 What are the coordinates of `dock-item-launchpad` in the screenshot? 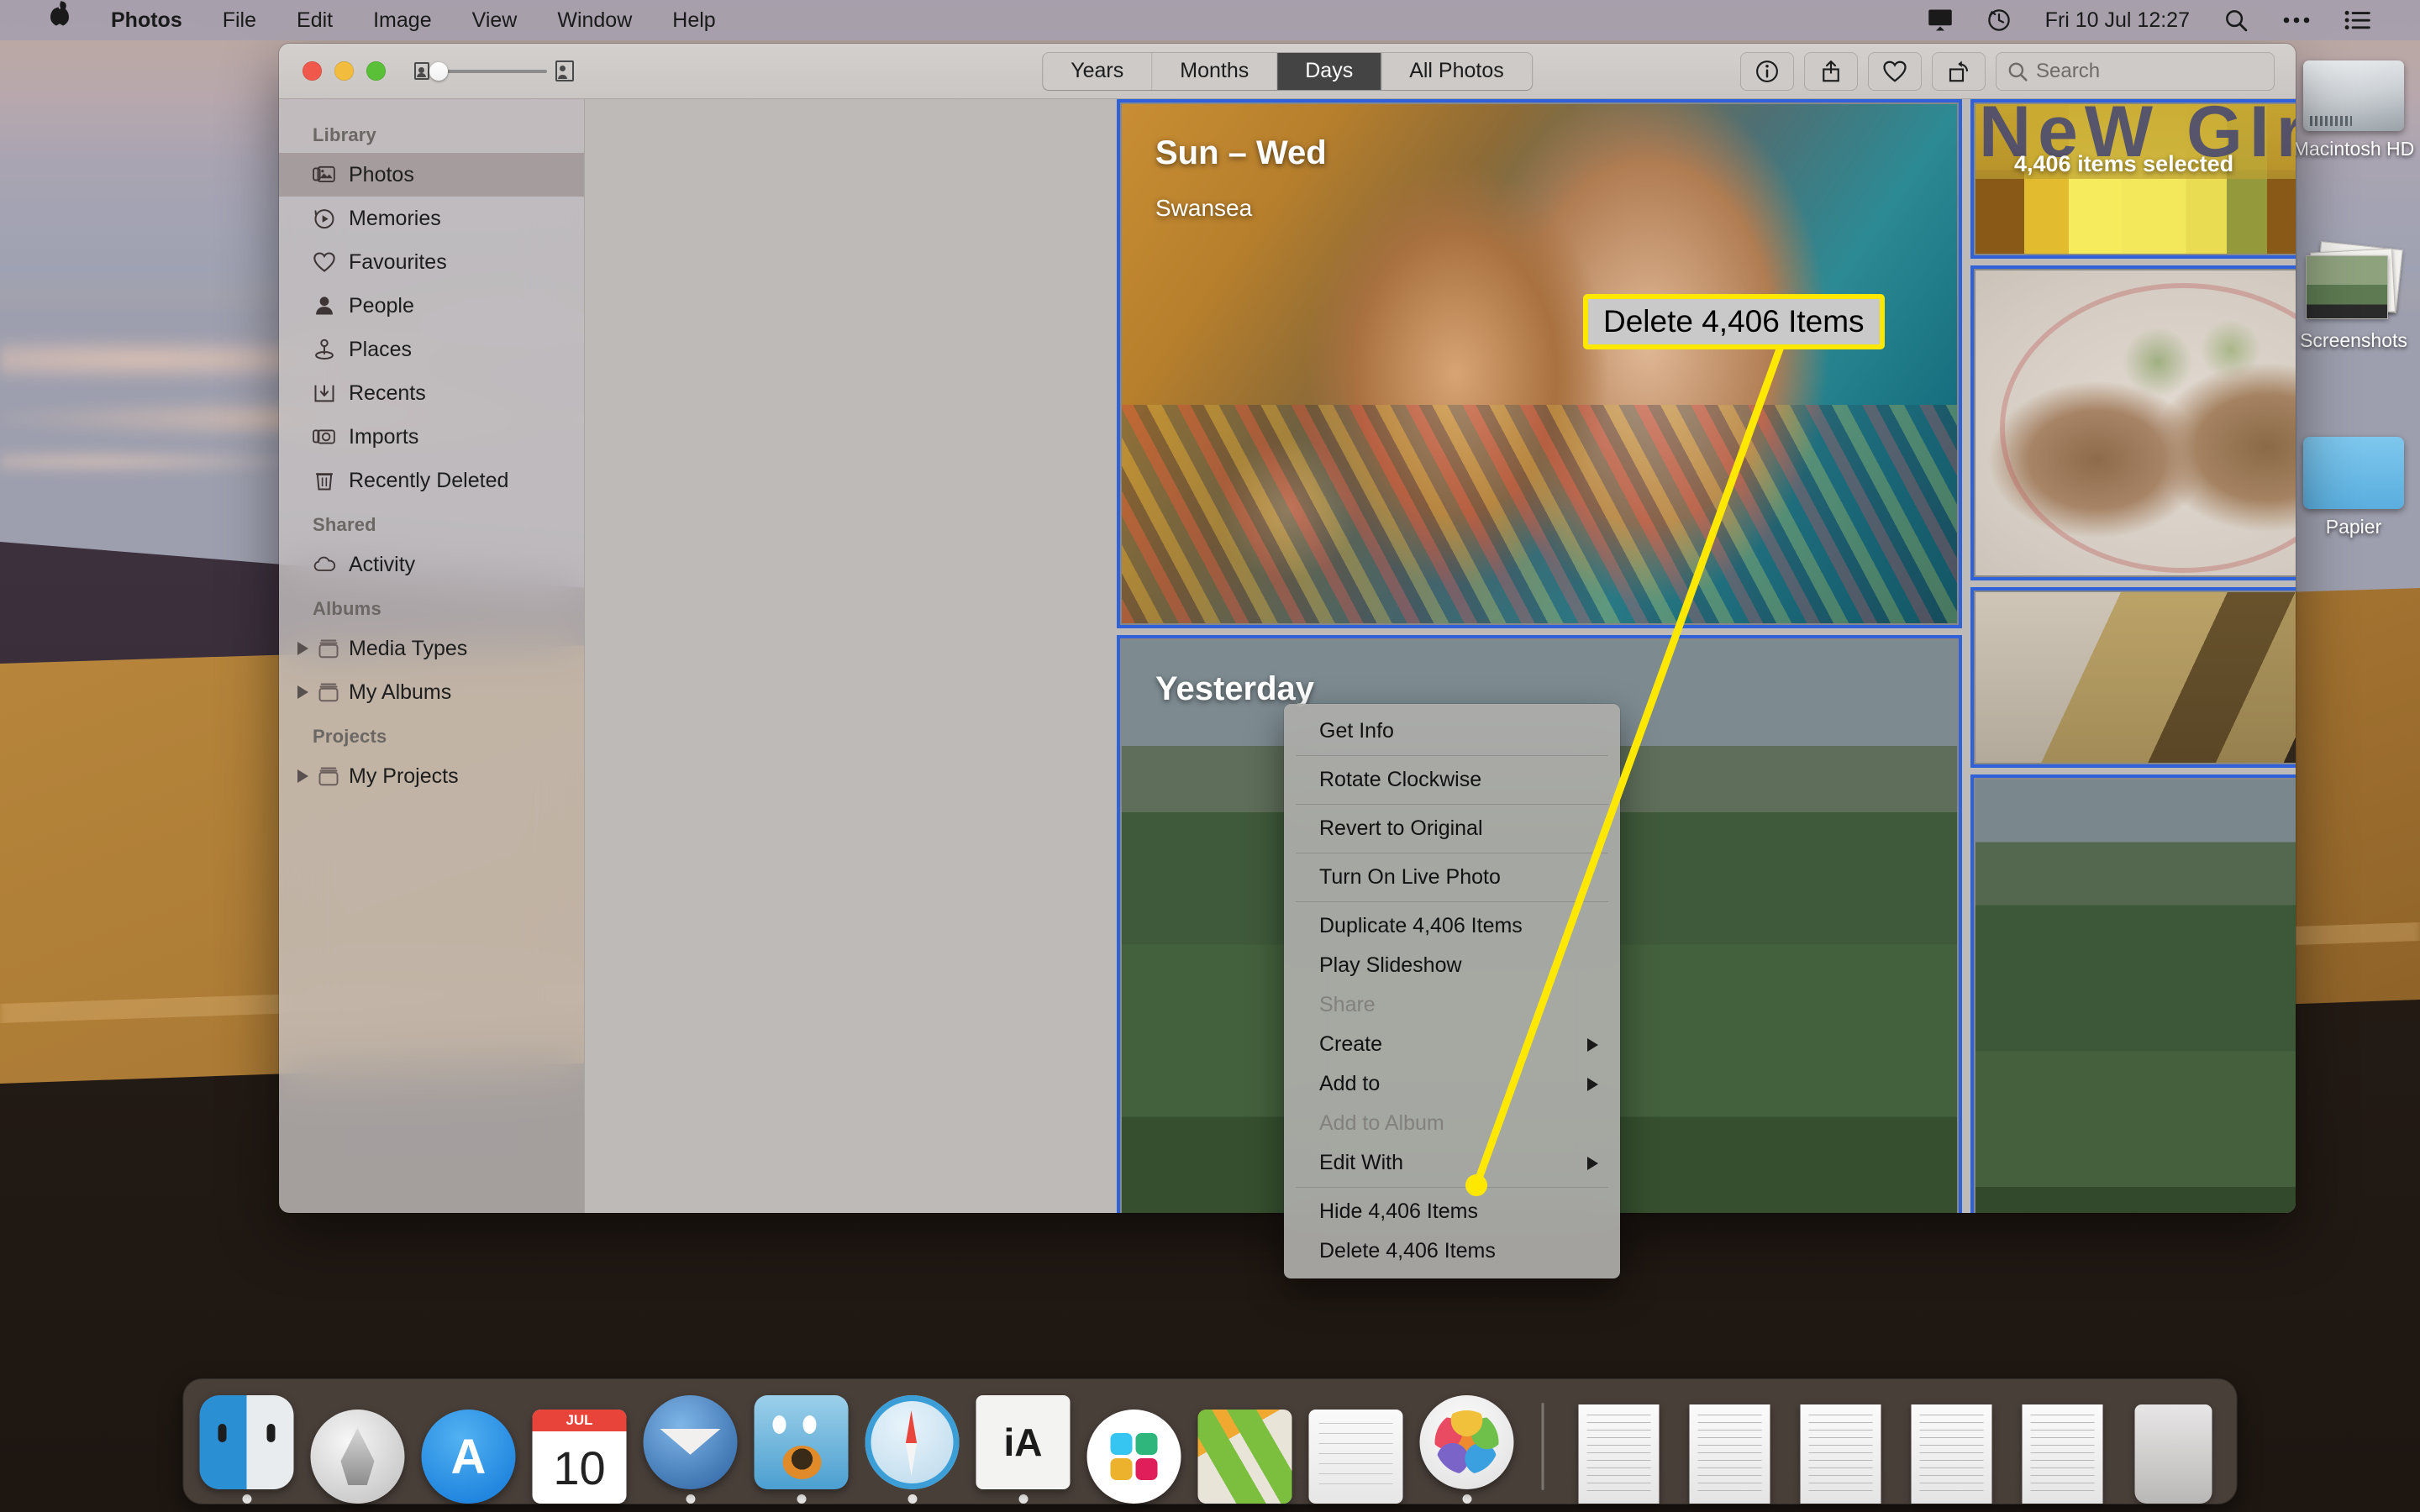 It's located at (358, 1447).